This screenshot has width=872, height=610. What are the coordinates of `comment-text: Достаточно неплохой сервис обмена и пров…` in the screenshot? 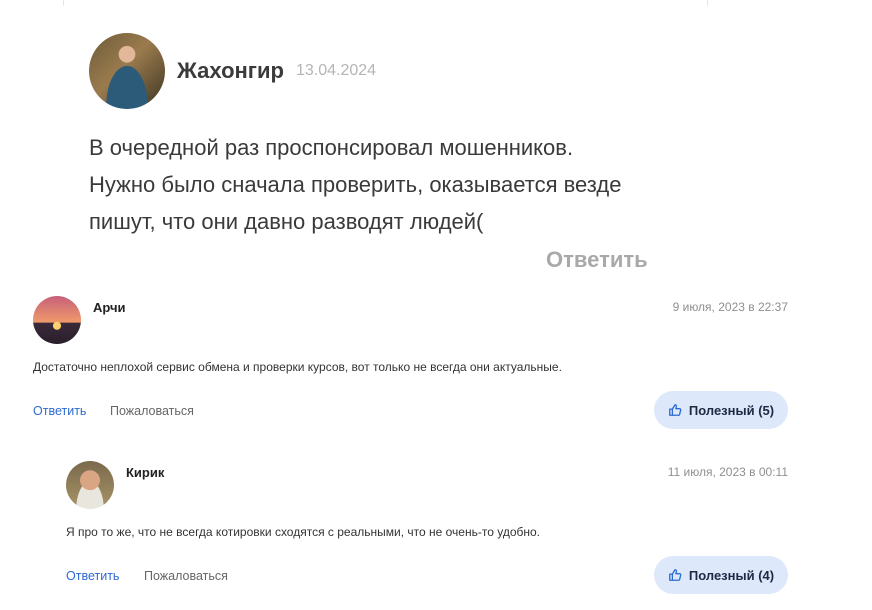 It's located at (297, 367).